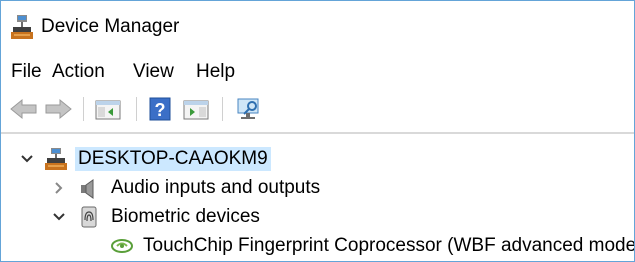  What do you see at coordinates (108, 109) in the screenshot?
I see `show-hide-console-tree-icon` at bounding box center [108, 109].